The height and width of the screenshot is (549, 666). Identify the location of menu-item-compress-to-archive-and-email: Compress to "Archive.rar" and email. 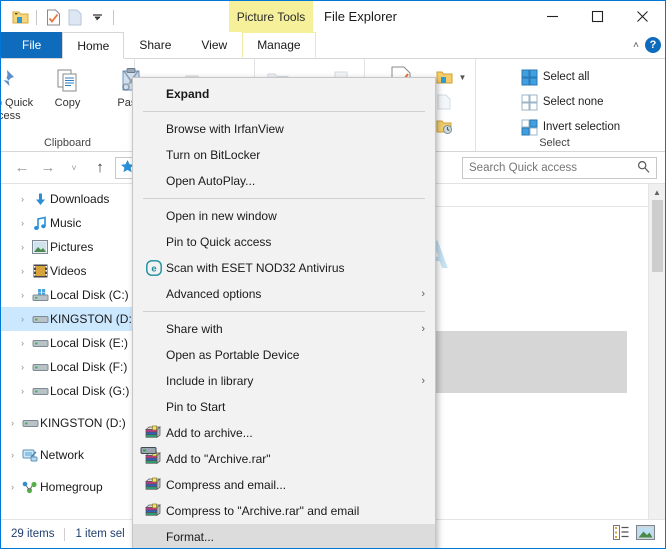
(284, 511).